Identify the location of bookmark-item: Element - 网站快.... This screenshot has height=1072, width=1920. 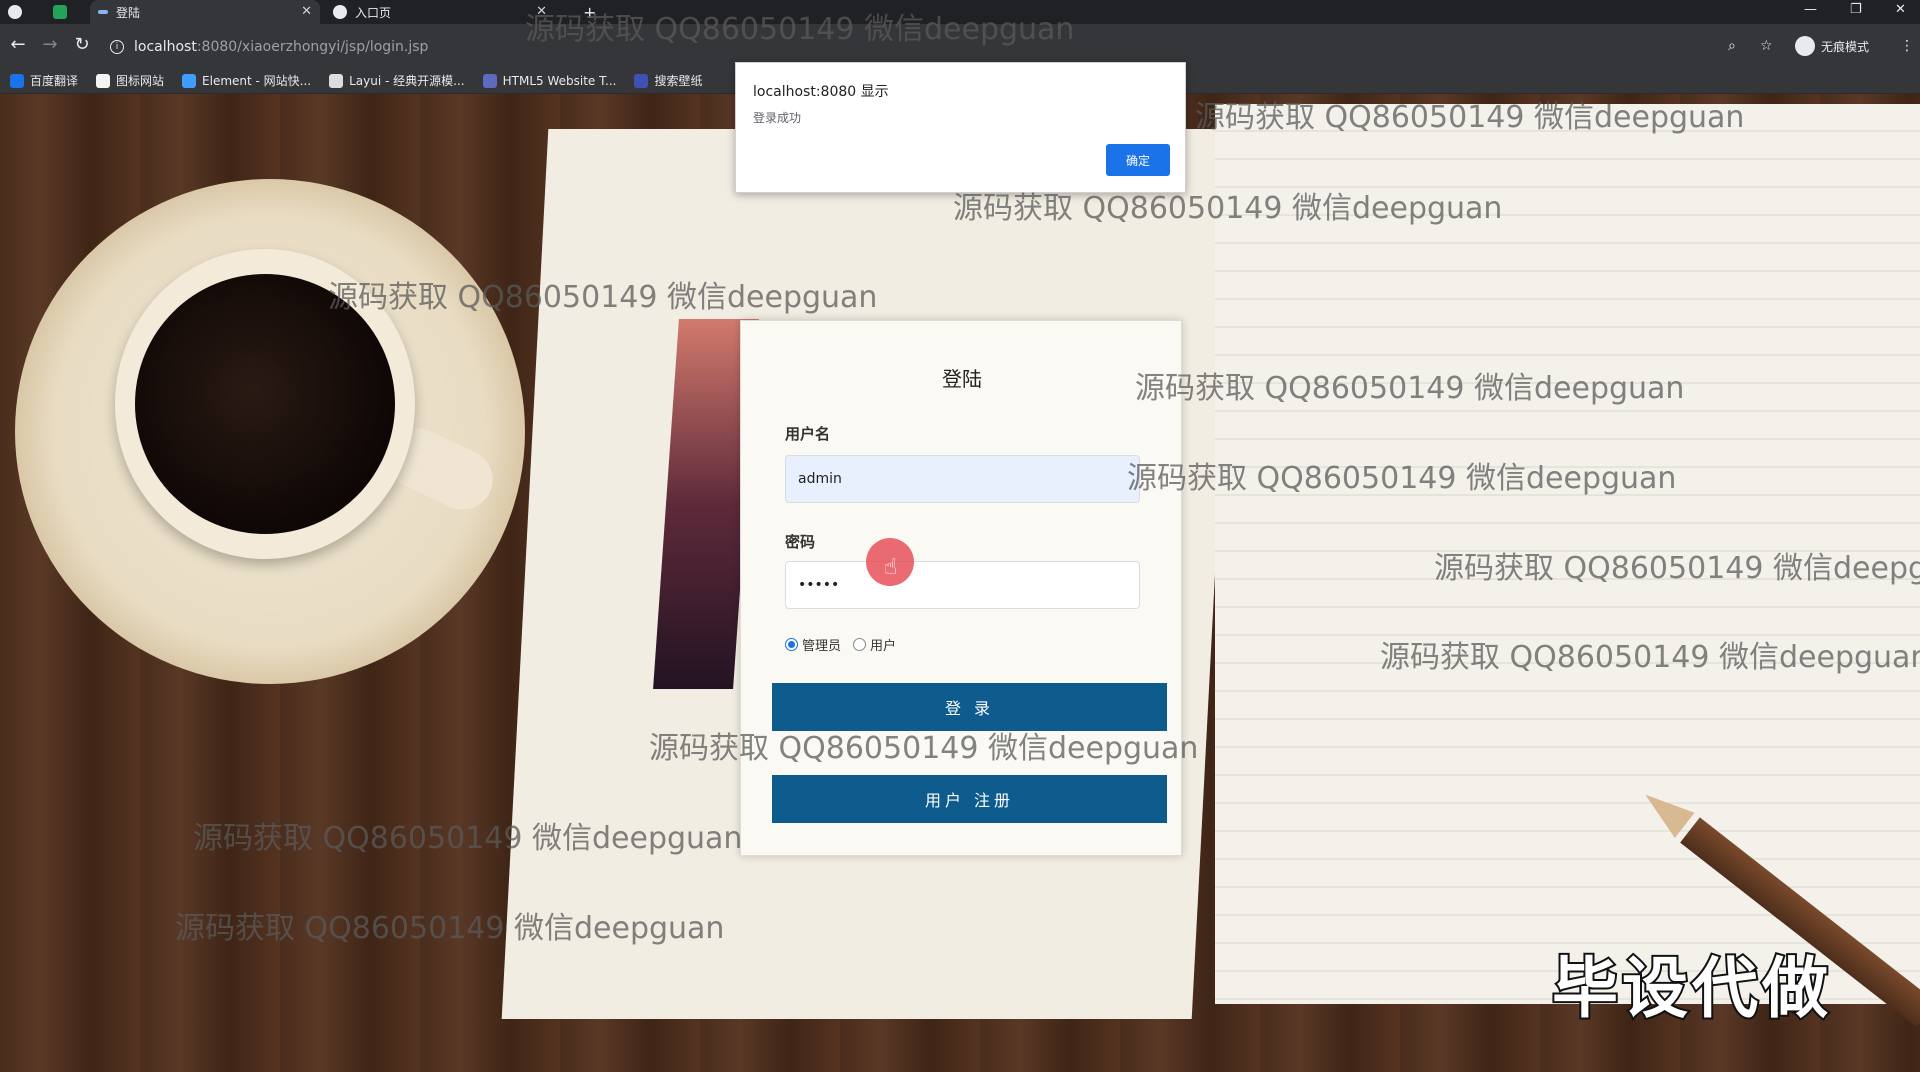
(246, 80).